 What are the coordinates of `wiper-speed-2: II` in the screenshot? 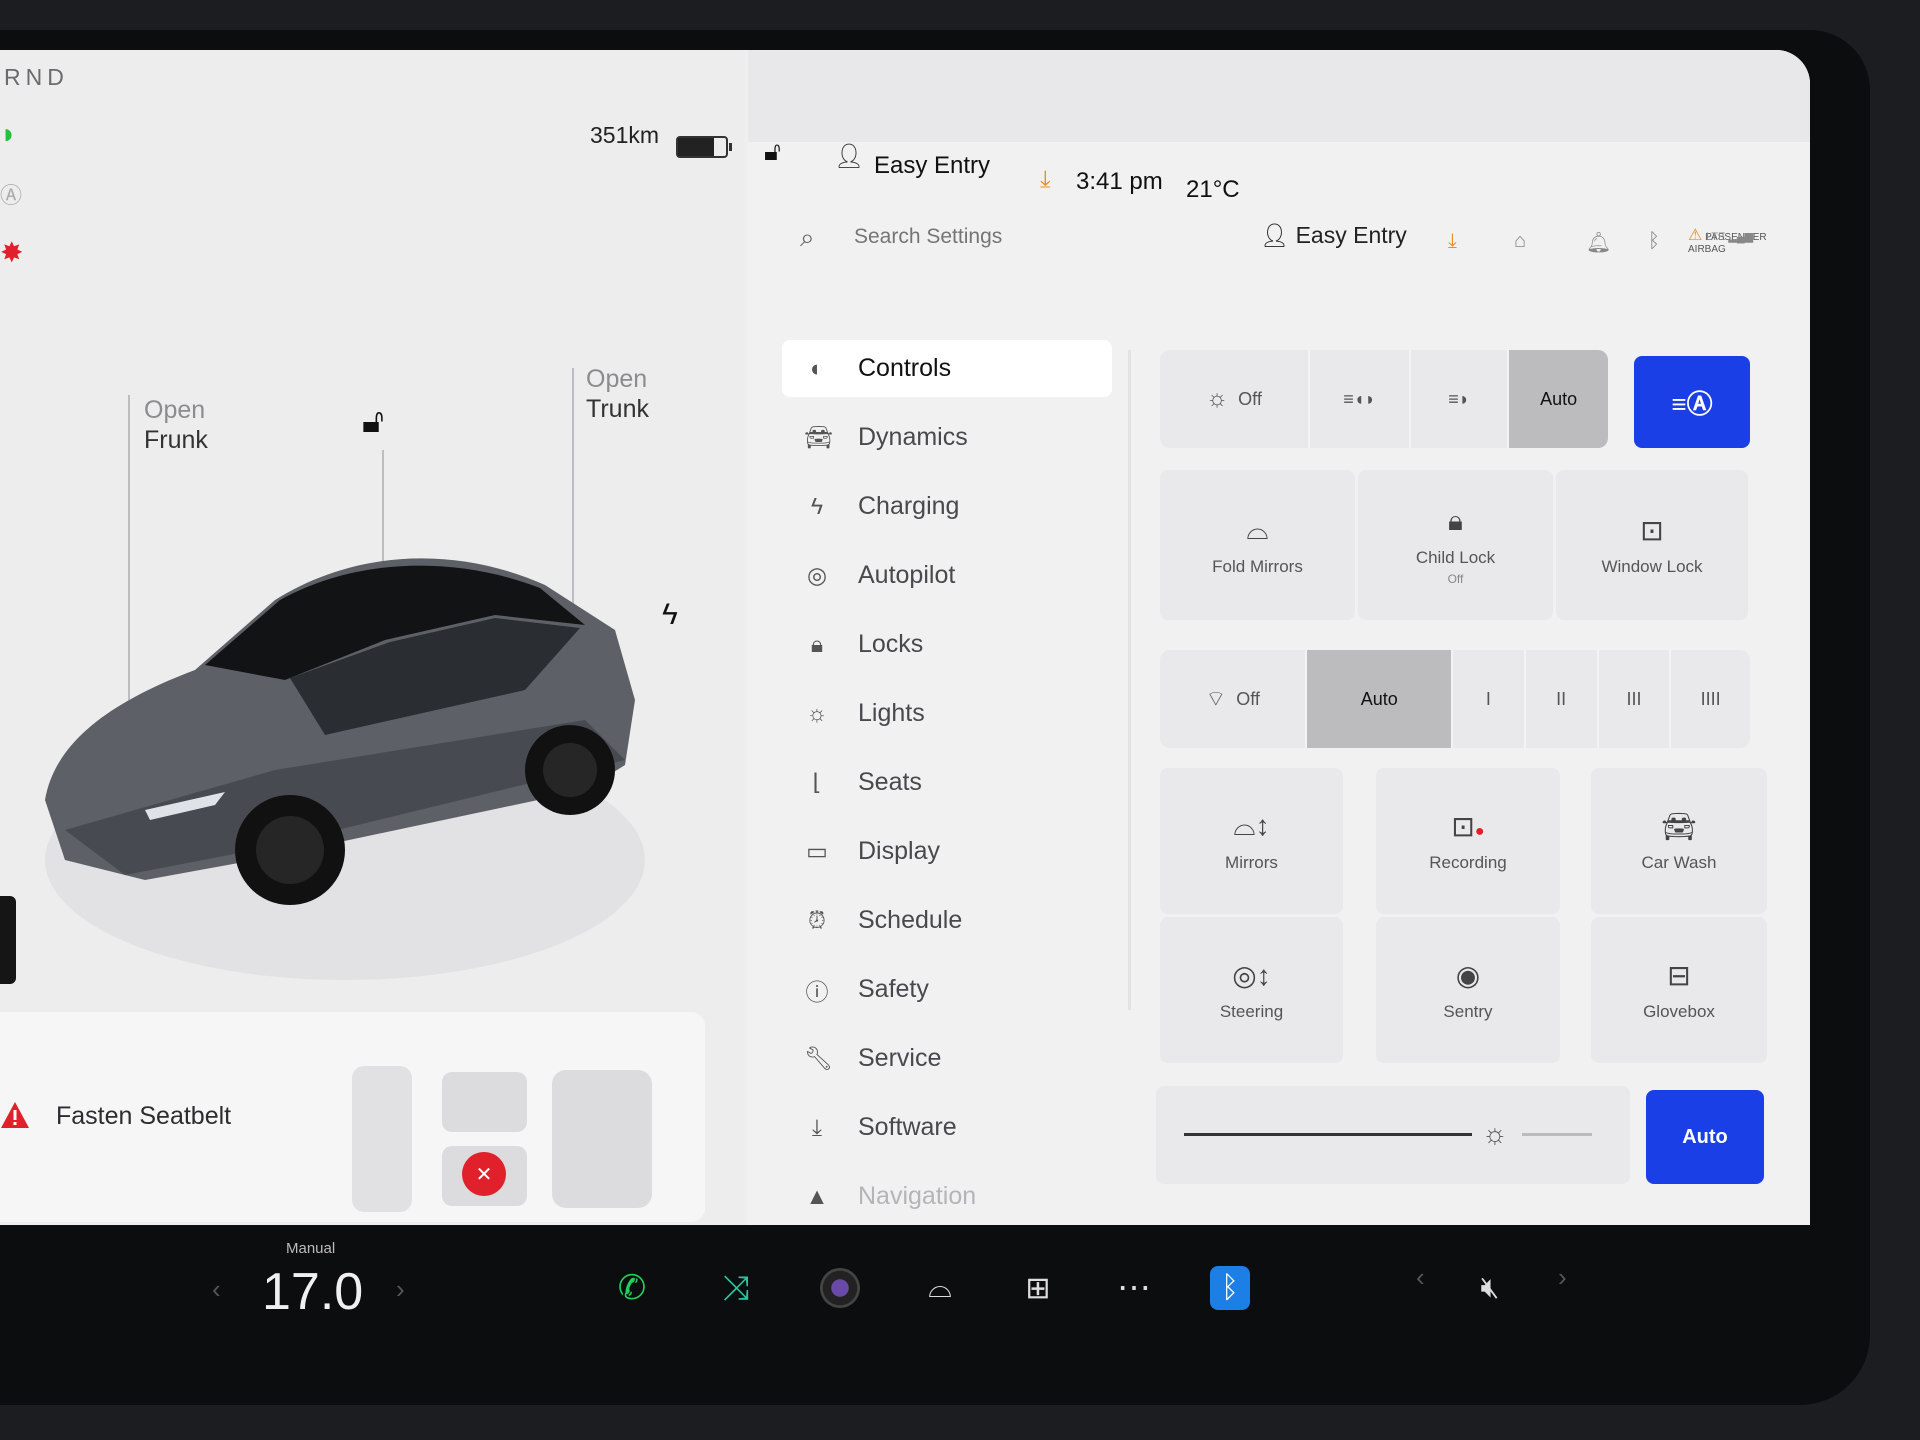 It's located at (1562, 699).